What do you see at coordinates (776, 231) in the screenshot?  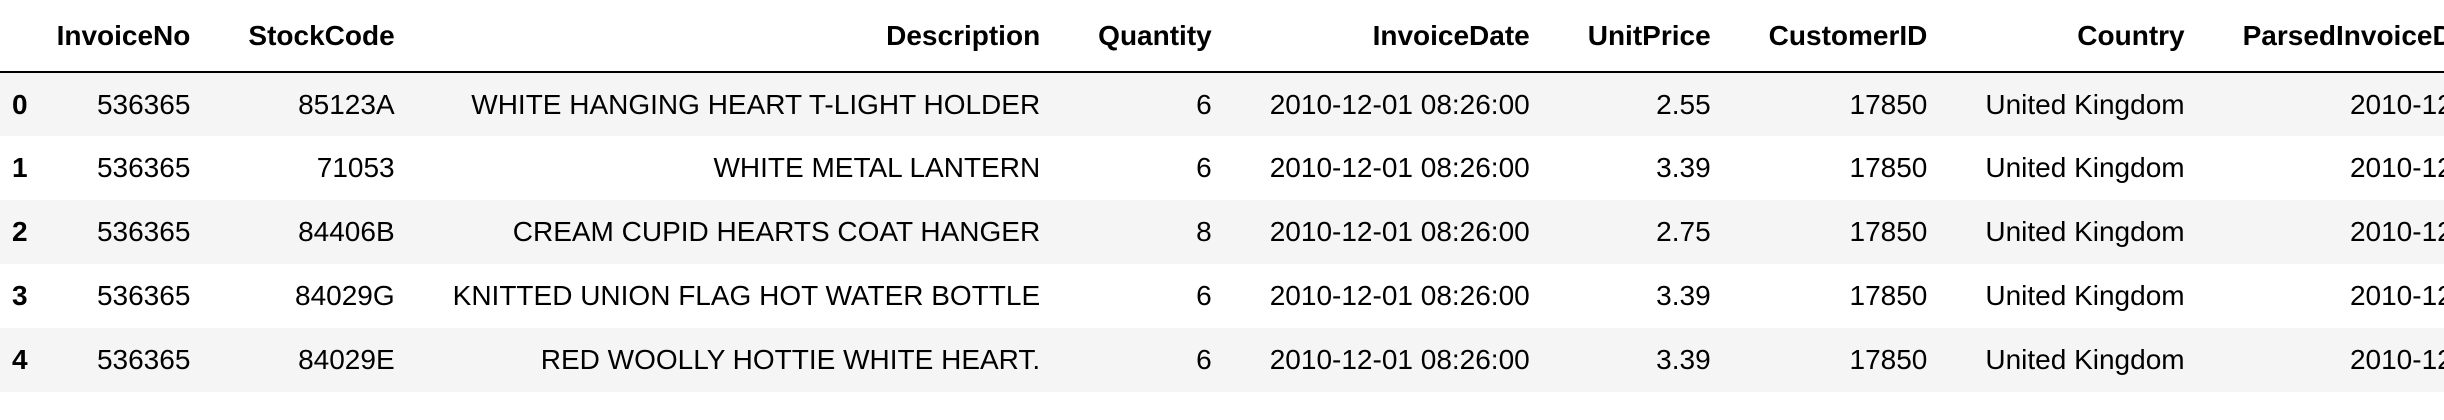 I see `cell-description: CREAM CUPID HEARTS COAT HANGER` at bounding box center [776, 231].